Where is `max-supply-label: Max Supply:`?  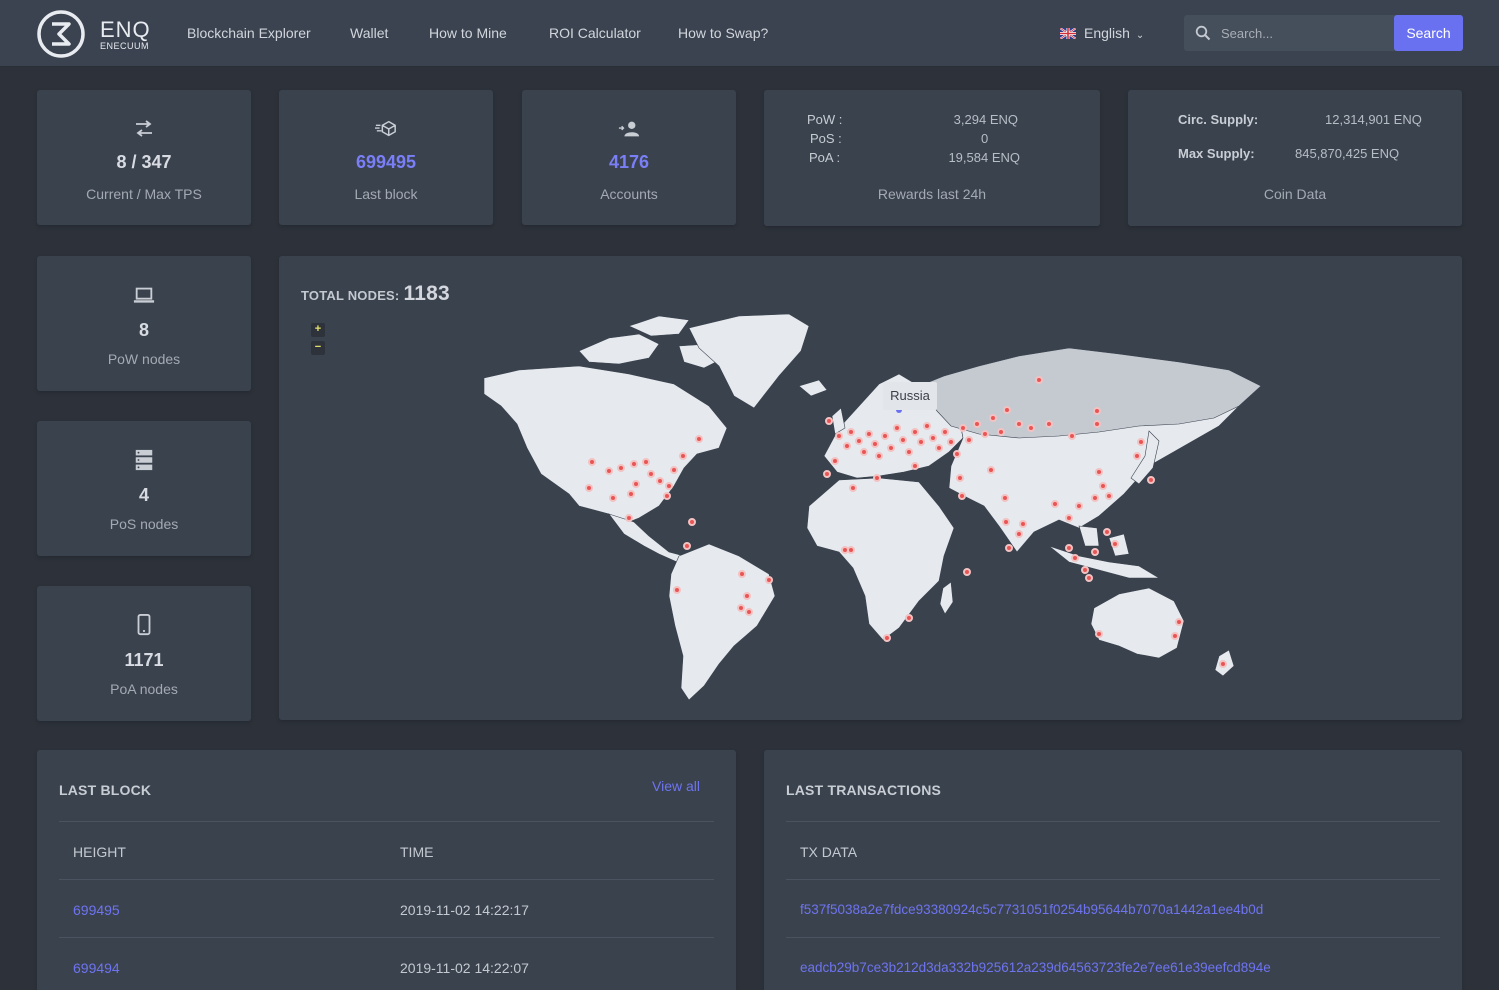
max-supply-label: Max Supply: is located at coordinates (1216, 153).